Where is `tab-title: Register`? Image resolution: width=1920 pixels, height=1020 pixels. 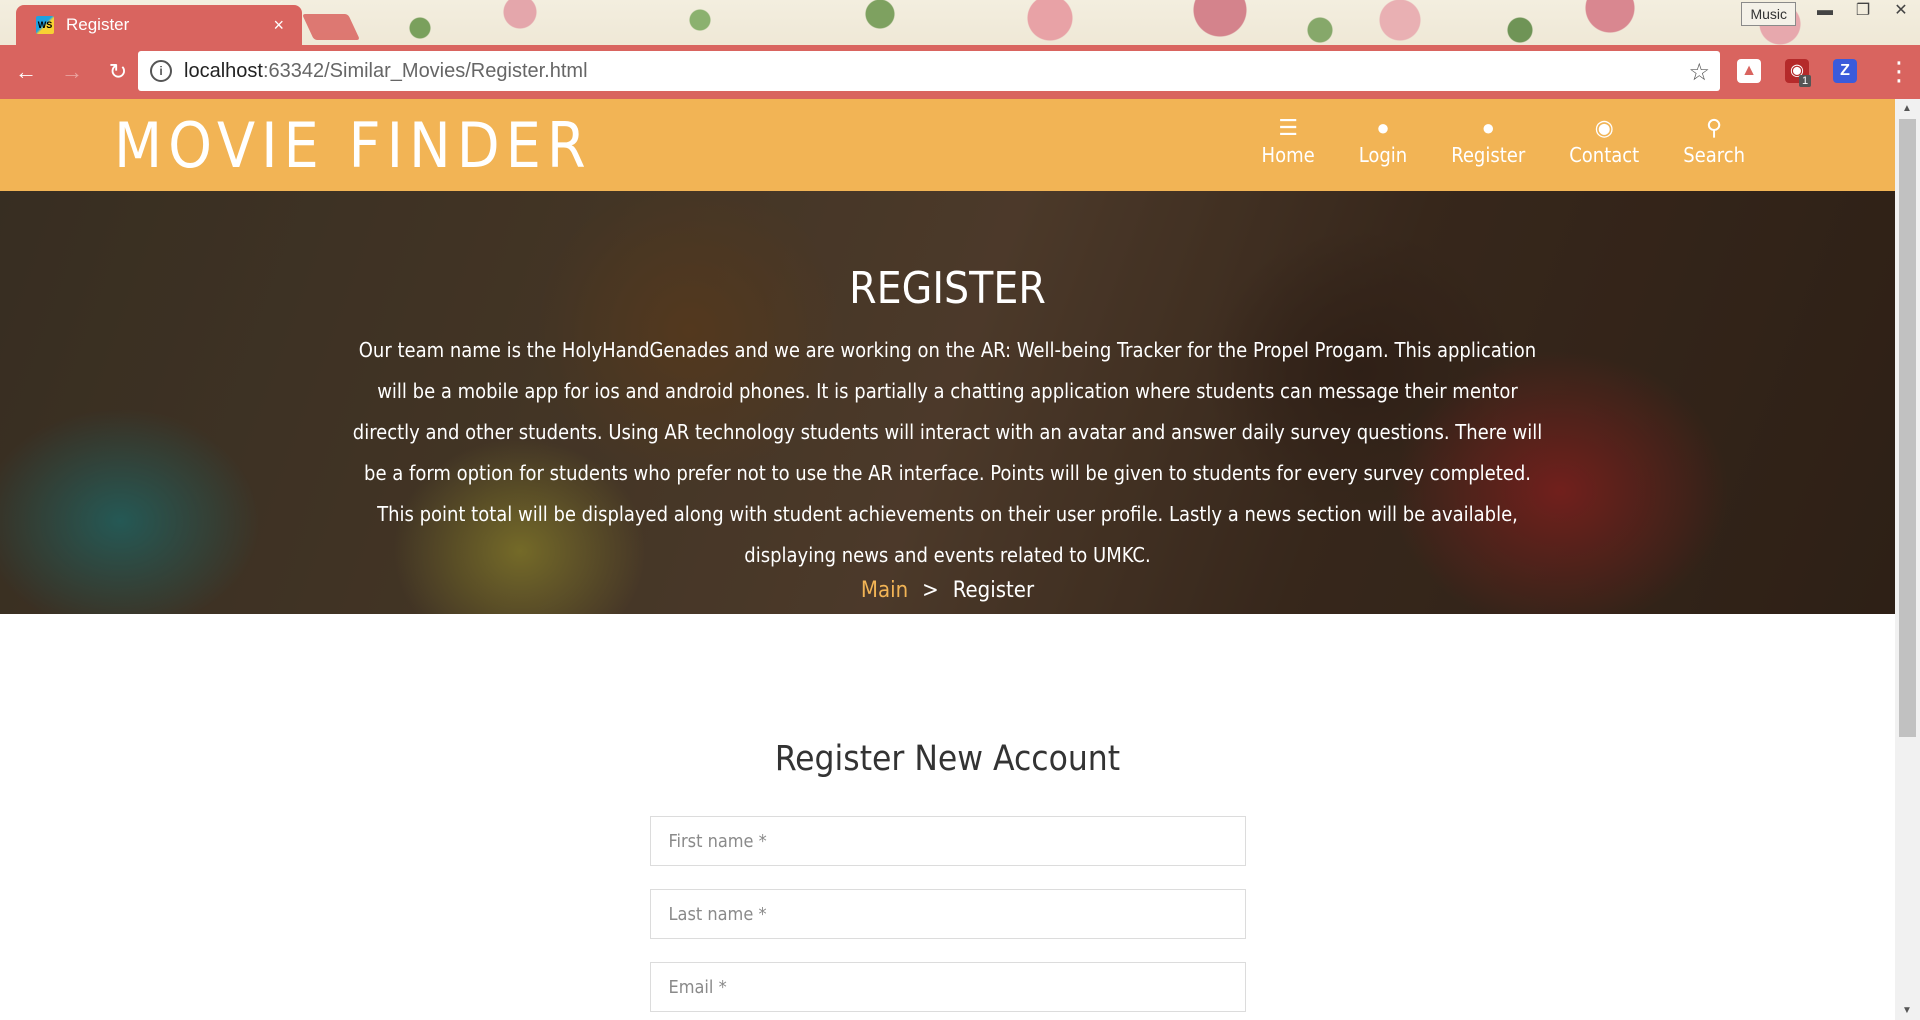 tab-title: Register is located at coordinates (98, 24).